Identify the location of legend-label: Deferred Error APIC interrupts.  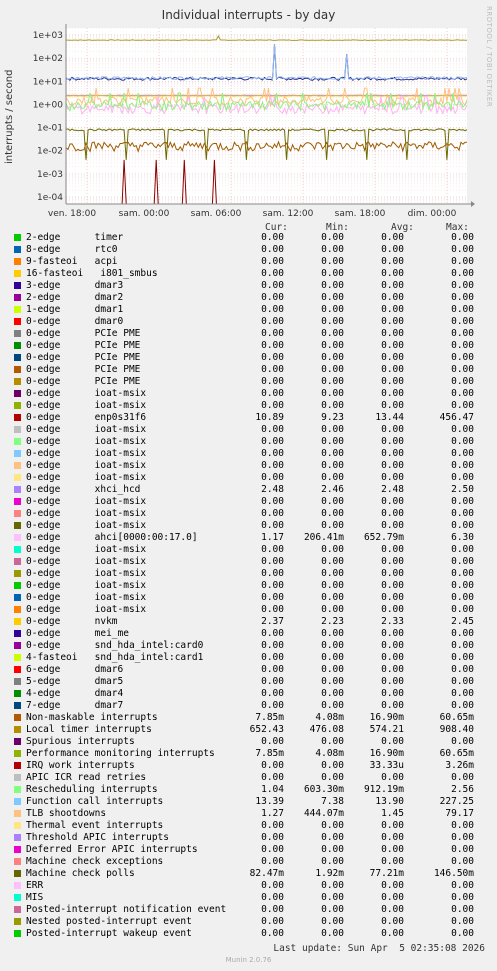
(112, 849).